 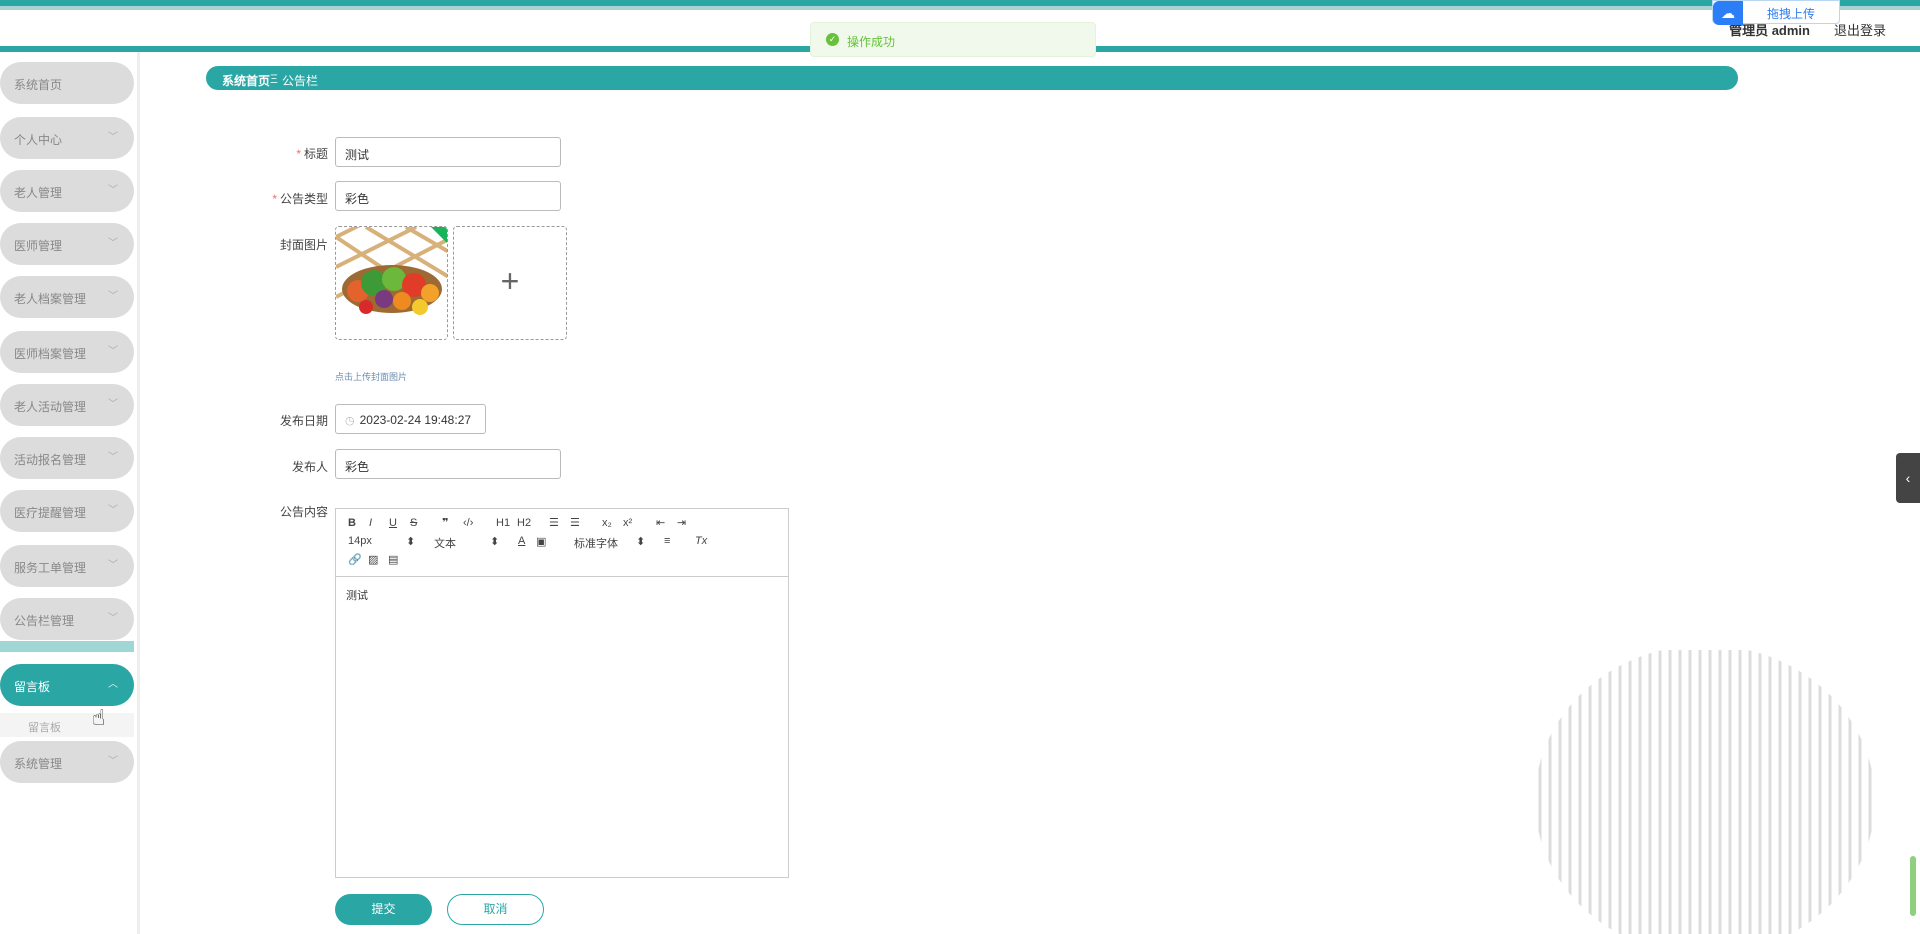 I want to click on sidebar-item-doctors: 医师管理 ﹀, so click(x=67, y=244).